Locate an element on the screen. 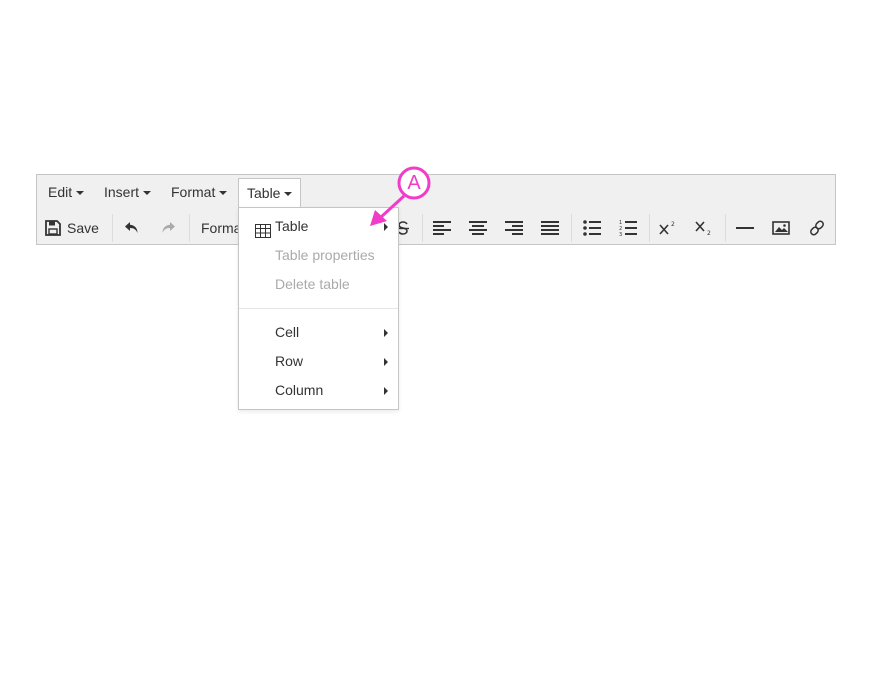  bullet-list-icon is located at coordinates (592, 228).